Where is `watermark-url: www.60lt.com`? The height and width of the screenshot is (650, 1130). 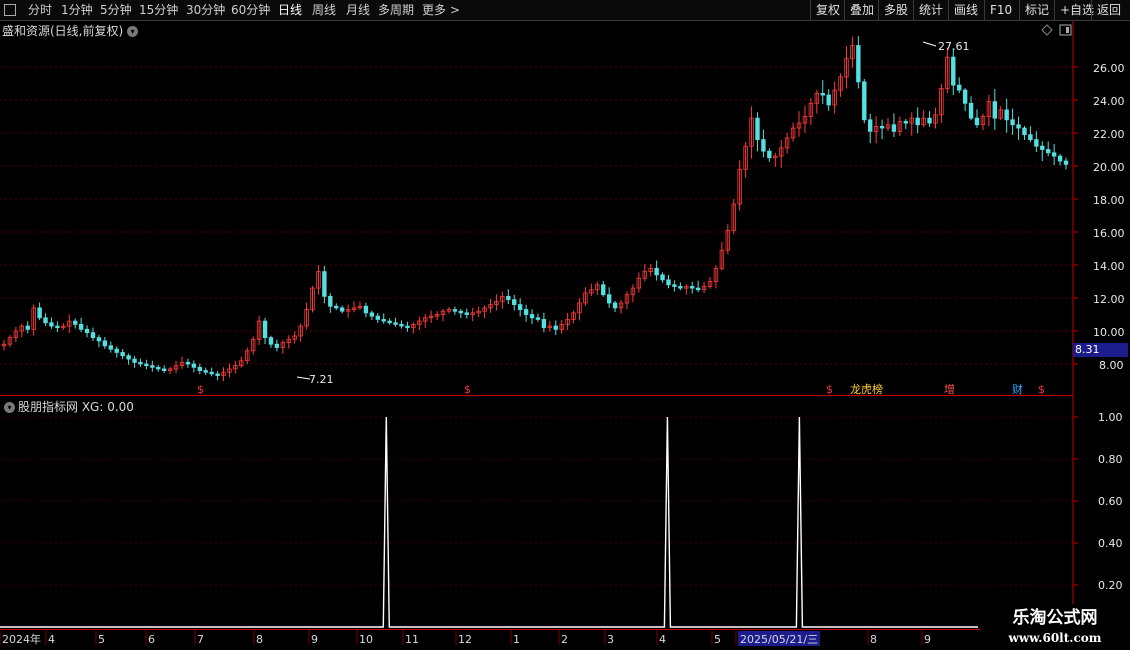 watermark-url: www.60lt.com is located at coordinates (1055, 638).